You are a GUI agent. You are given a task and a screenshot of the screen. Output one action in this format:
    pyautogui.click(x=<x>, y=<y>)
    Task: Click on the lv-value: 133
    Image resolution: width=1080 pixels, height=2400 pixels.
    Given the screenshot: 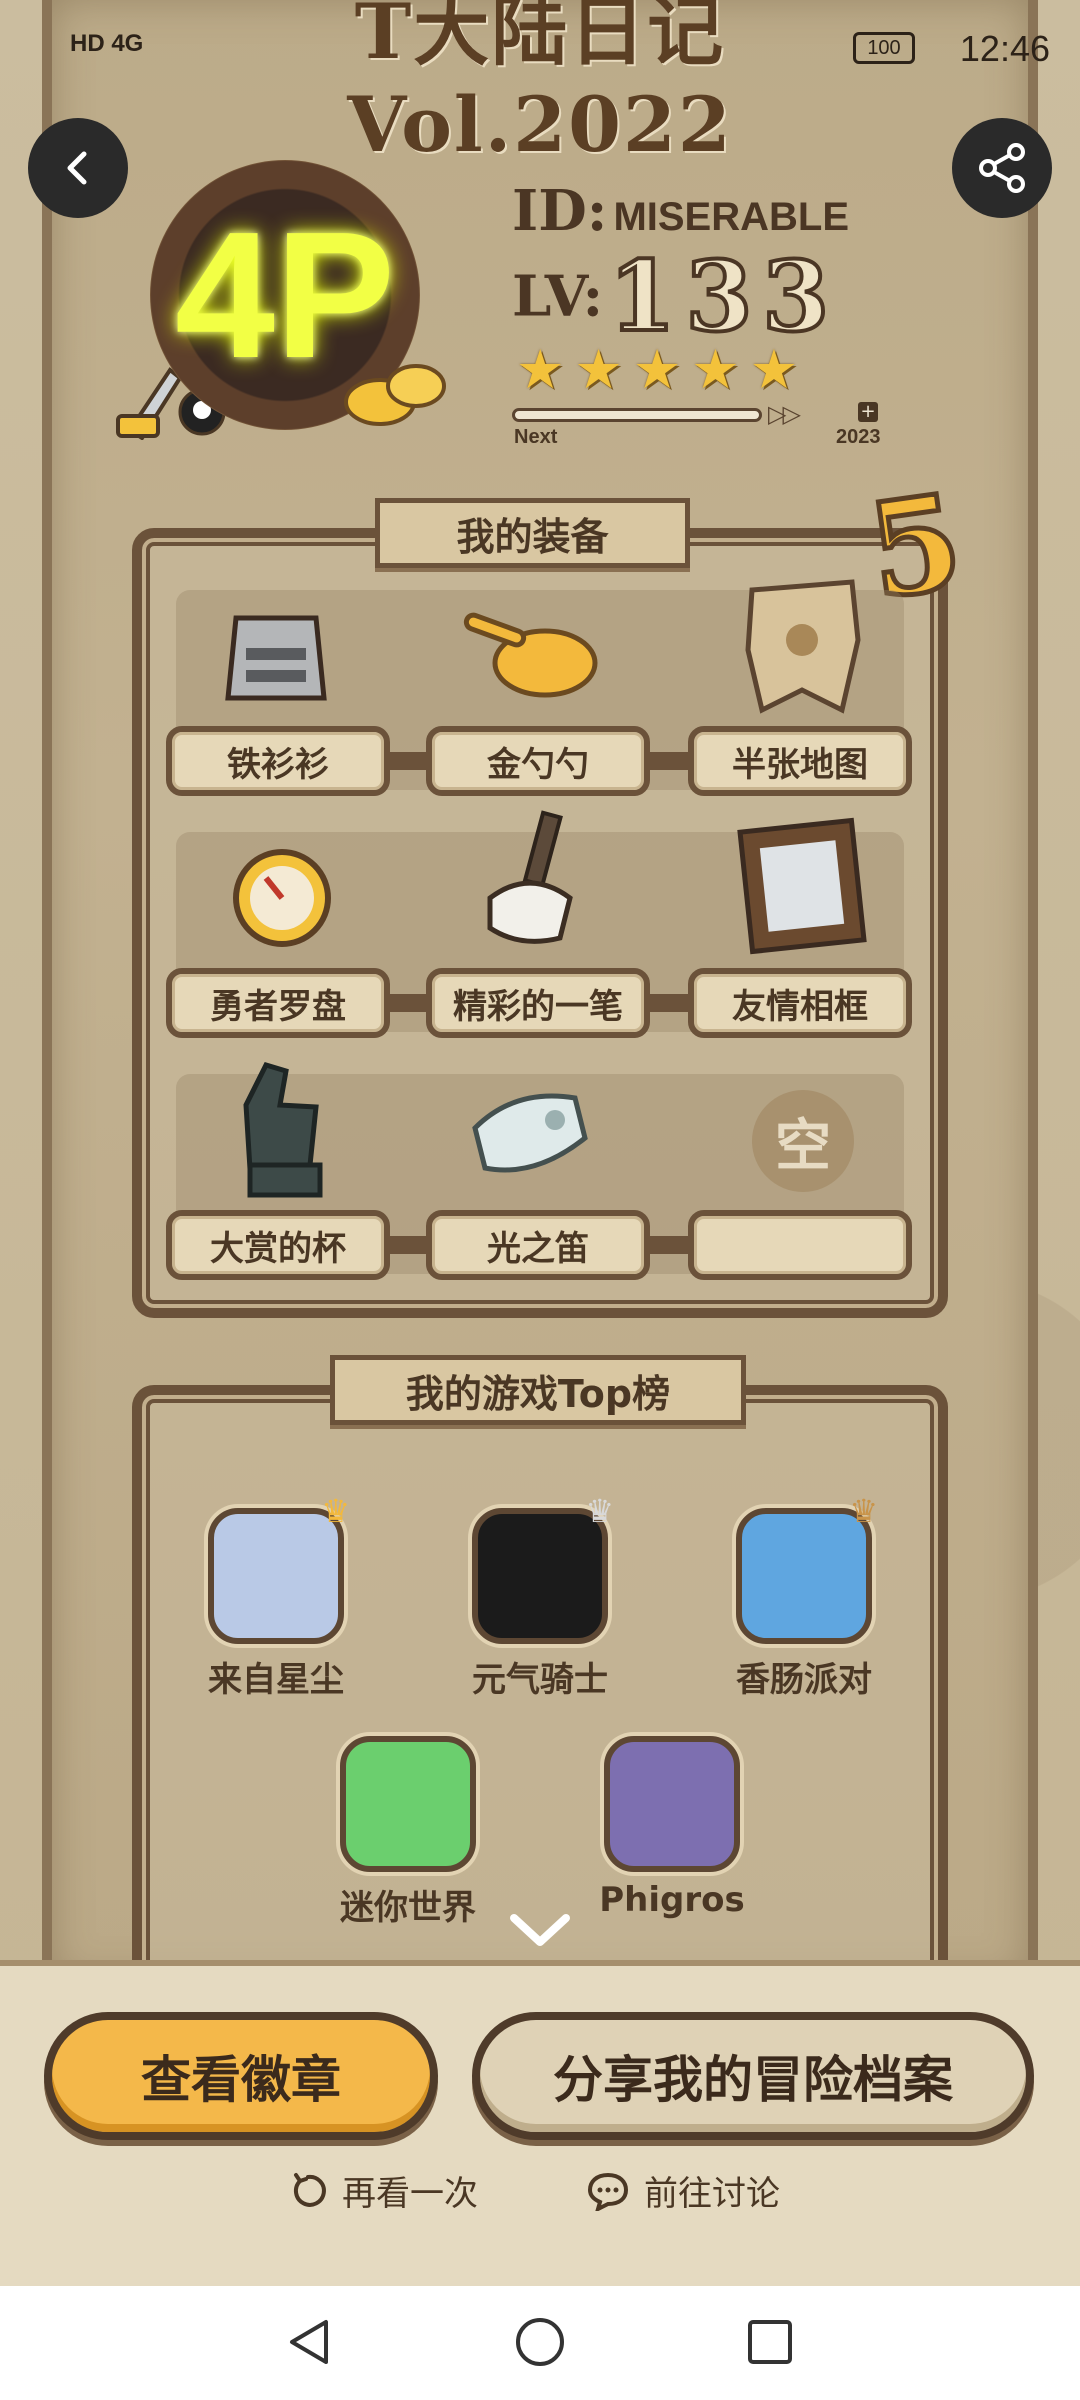 What is the action you would take?
    pyautogui.click(x=723, y=296)
    